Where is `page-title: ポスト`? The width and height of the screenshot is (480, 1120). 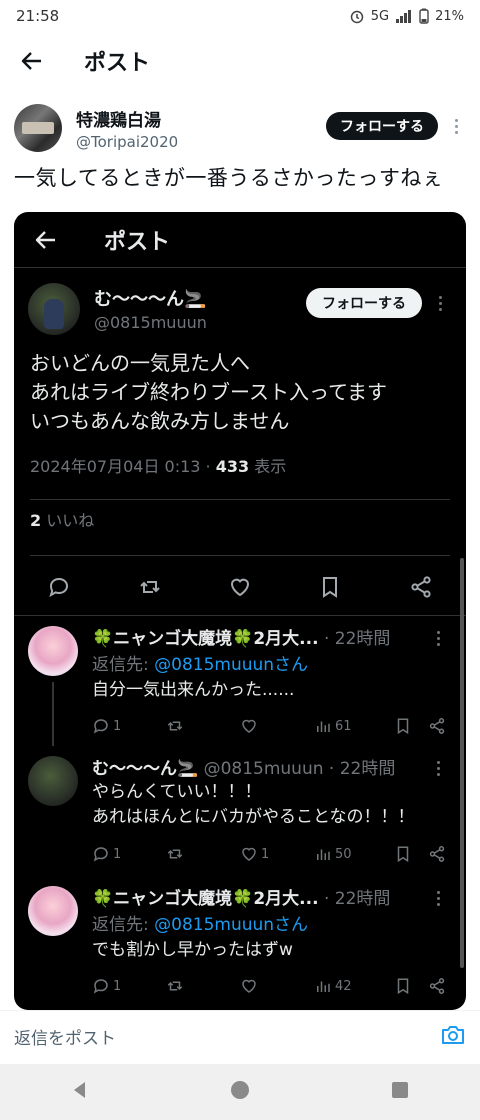
page-title: ポスト is located at coordinates (117, 63).